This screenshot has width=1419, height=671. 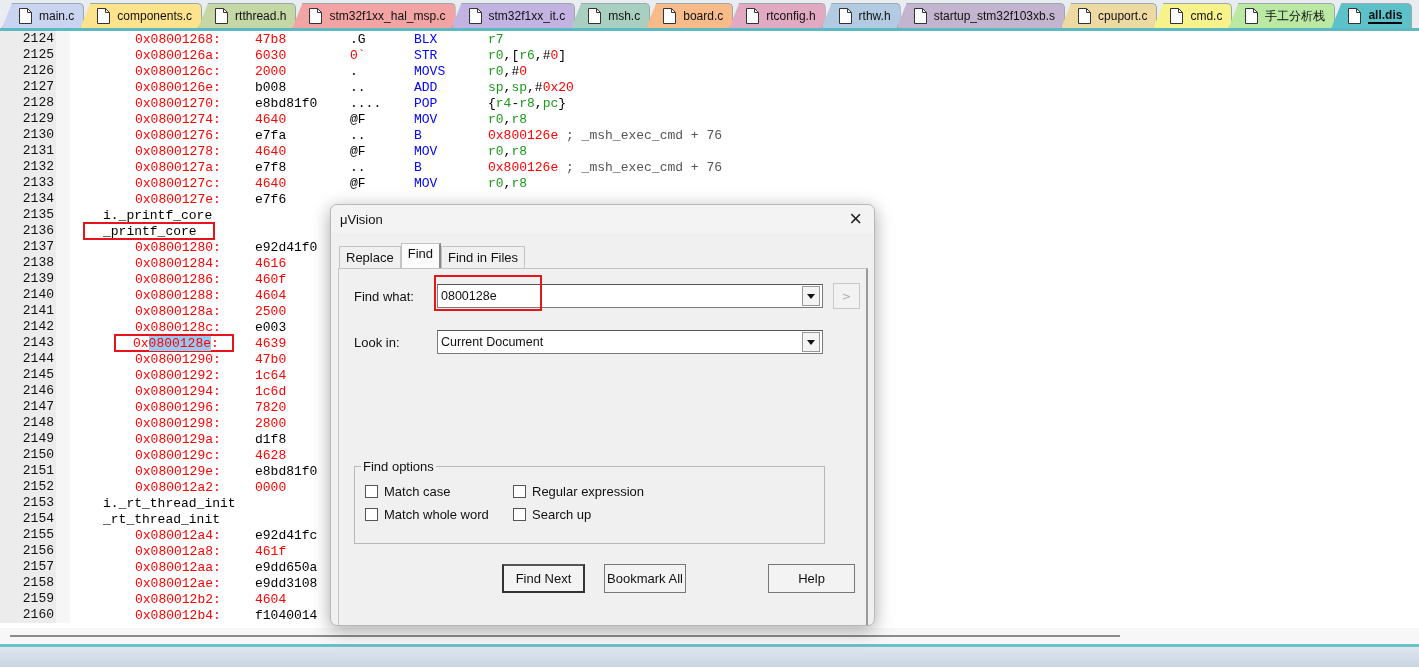 What do you see at coordinates (777, 15) in the screenshot?
I see `file-tab: rtconfig.h` at bounding box center [777, 15].